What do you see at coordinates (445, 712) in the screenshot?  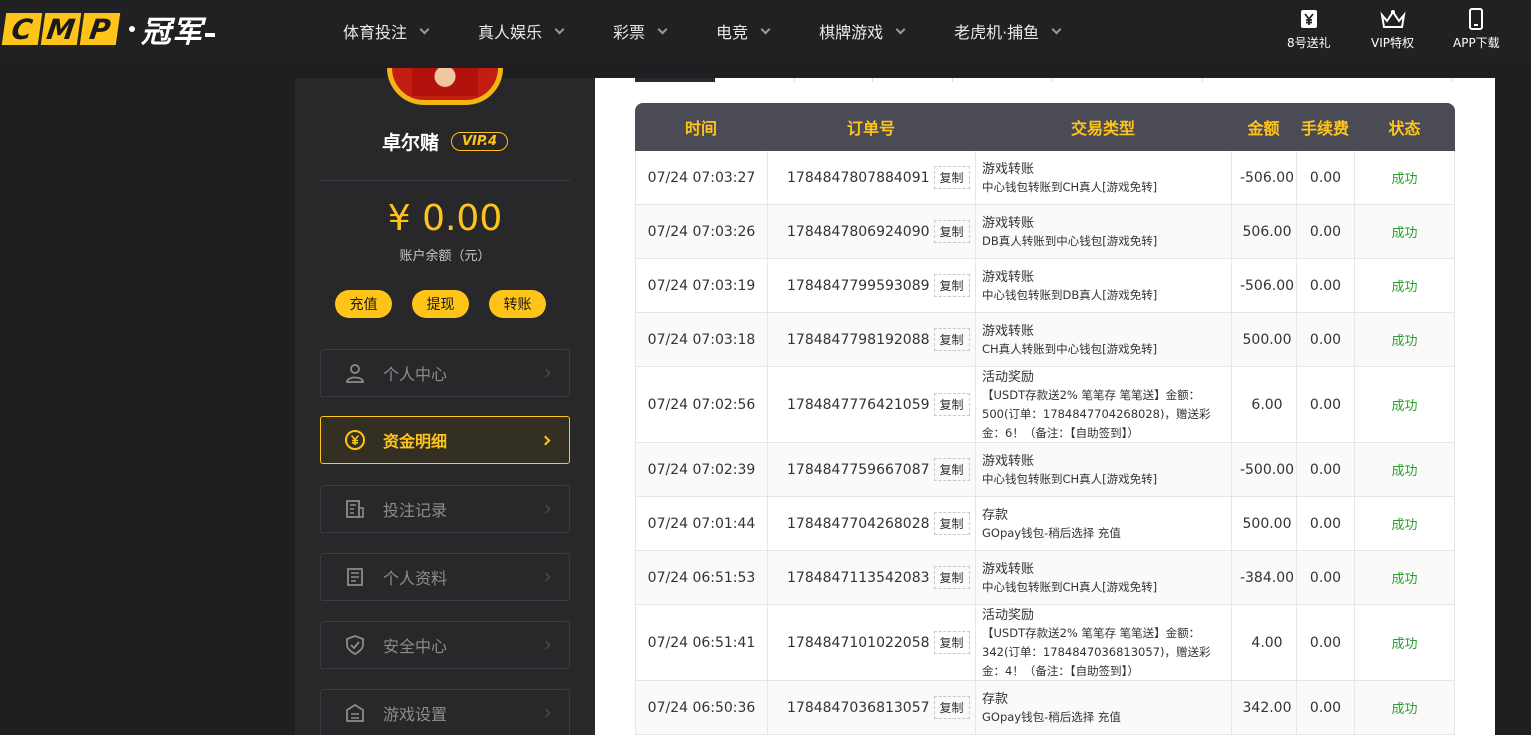 I see `menu-item-game-settings: 游戏设置` at bounding box center [445, 712].